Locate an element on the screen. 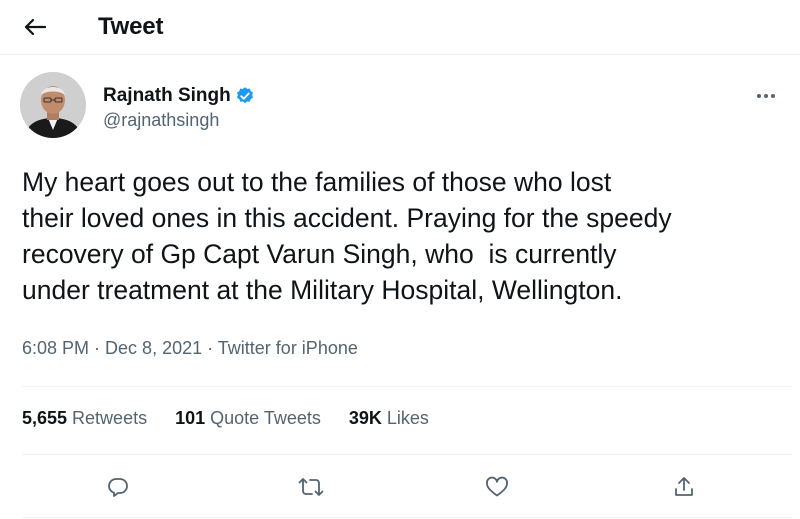 This screenshot has height=519, width=800. stats-divider is located at coordinates (407, 454).